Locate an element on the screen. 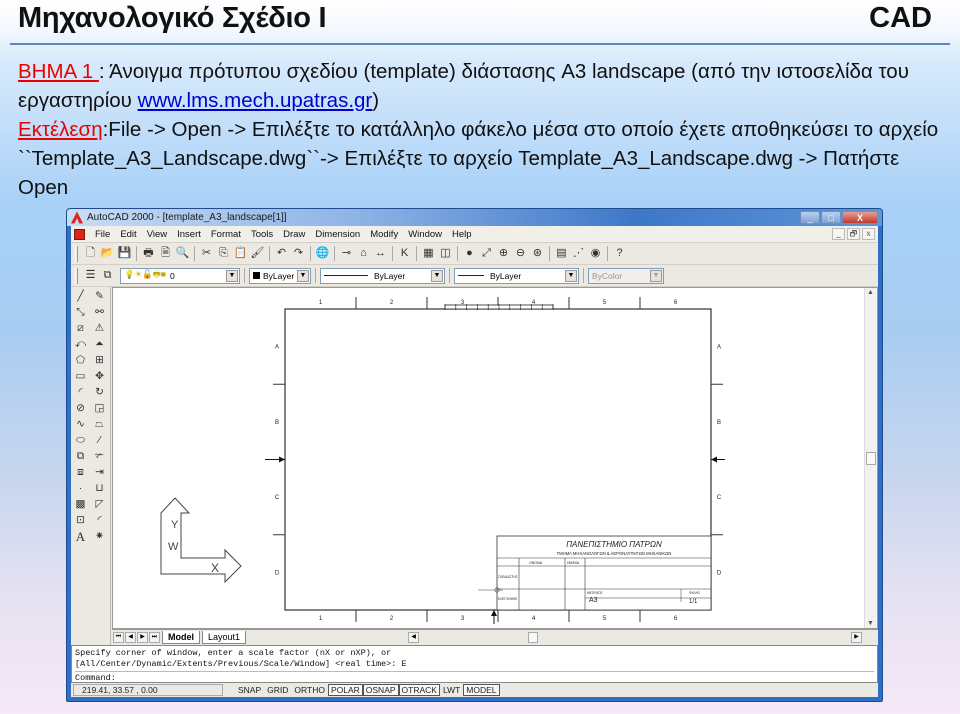  offset-icon: ⏶ is located at coordinates (99, 344).